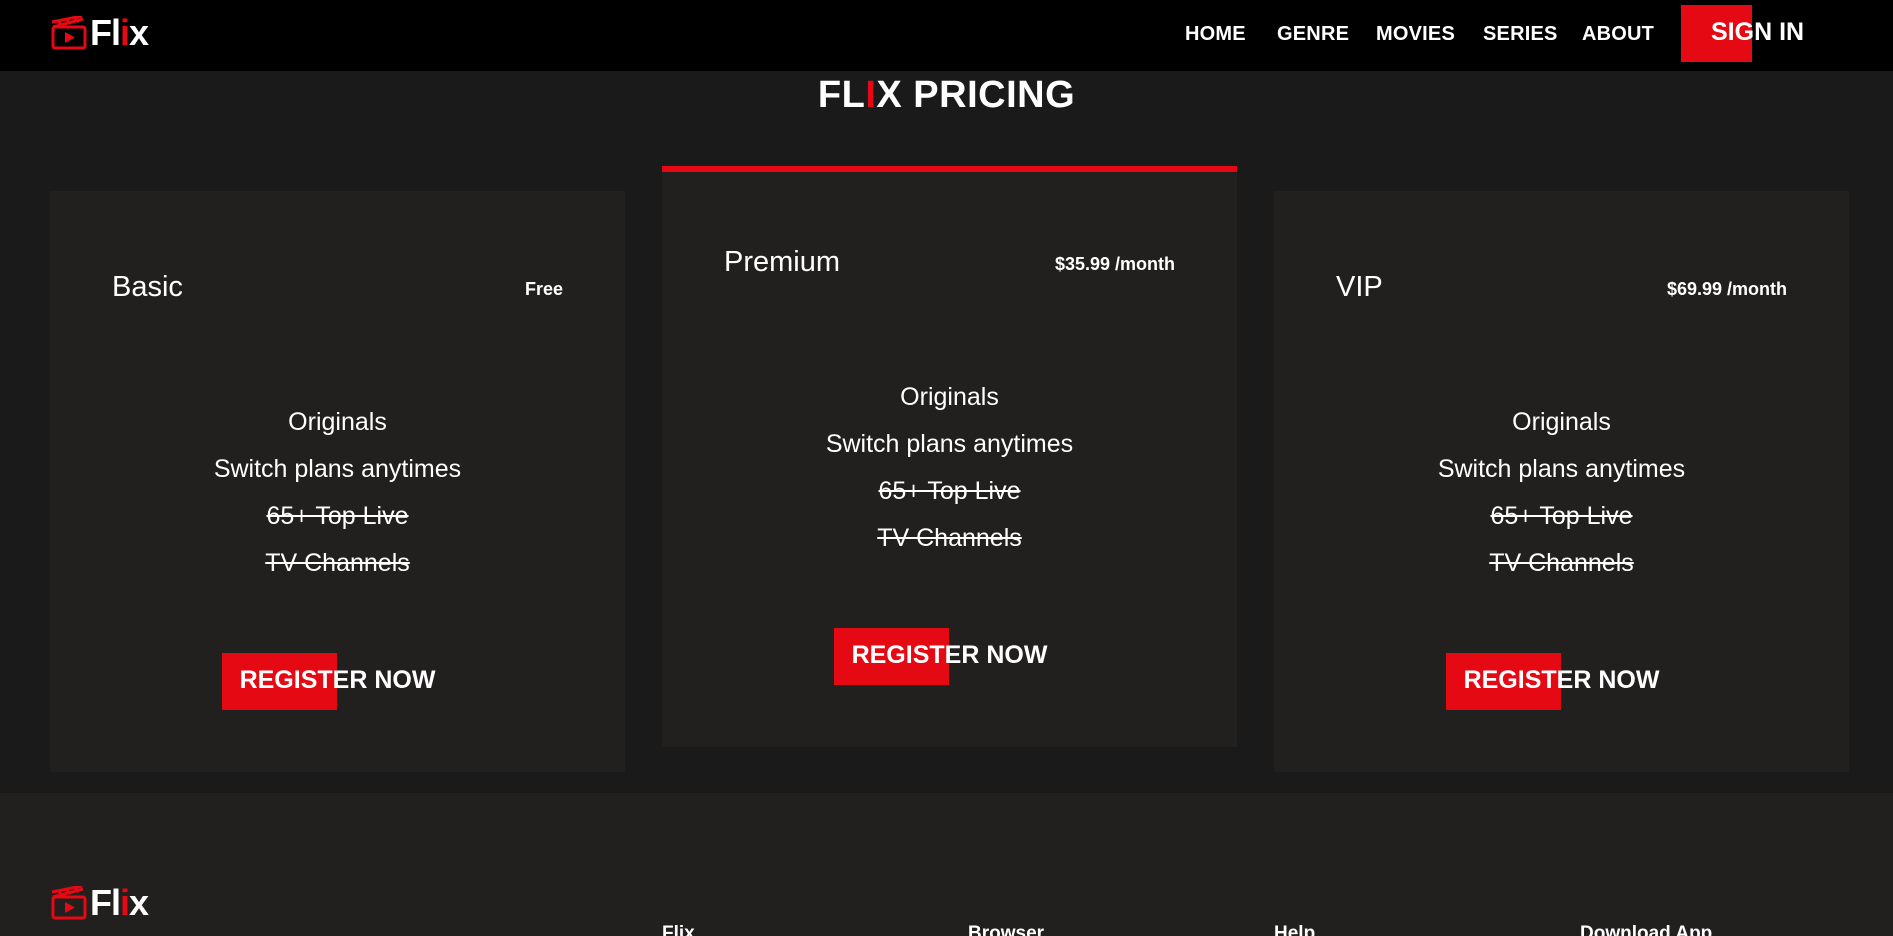 The image size is (1893, 936). What do you see at coordinates (1757, 32) in the screenshot?
I see `sign-in-button: SIGN IN` at bounding box center [1757, 32].